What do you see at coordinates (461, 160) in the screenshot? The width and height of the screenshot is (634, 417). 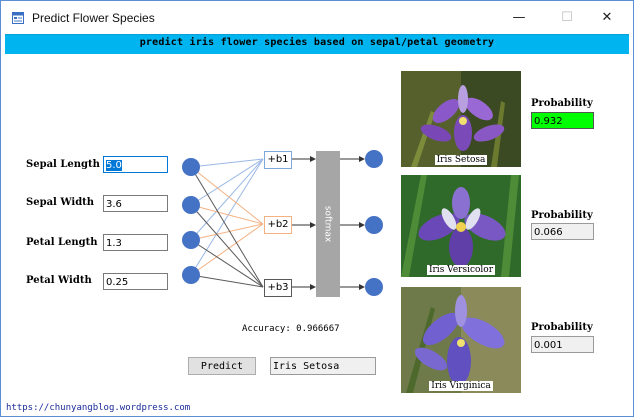 I see `iris-setosa-caption: Iris Setosa` at bounding box center [461, 160].